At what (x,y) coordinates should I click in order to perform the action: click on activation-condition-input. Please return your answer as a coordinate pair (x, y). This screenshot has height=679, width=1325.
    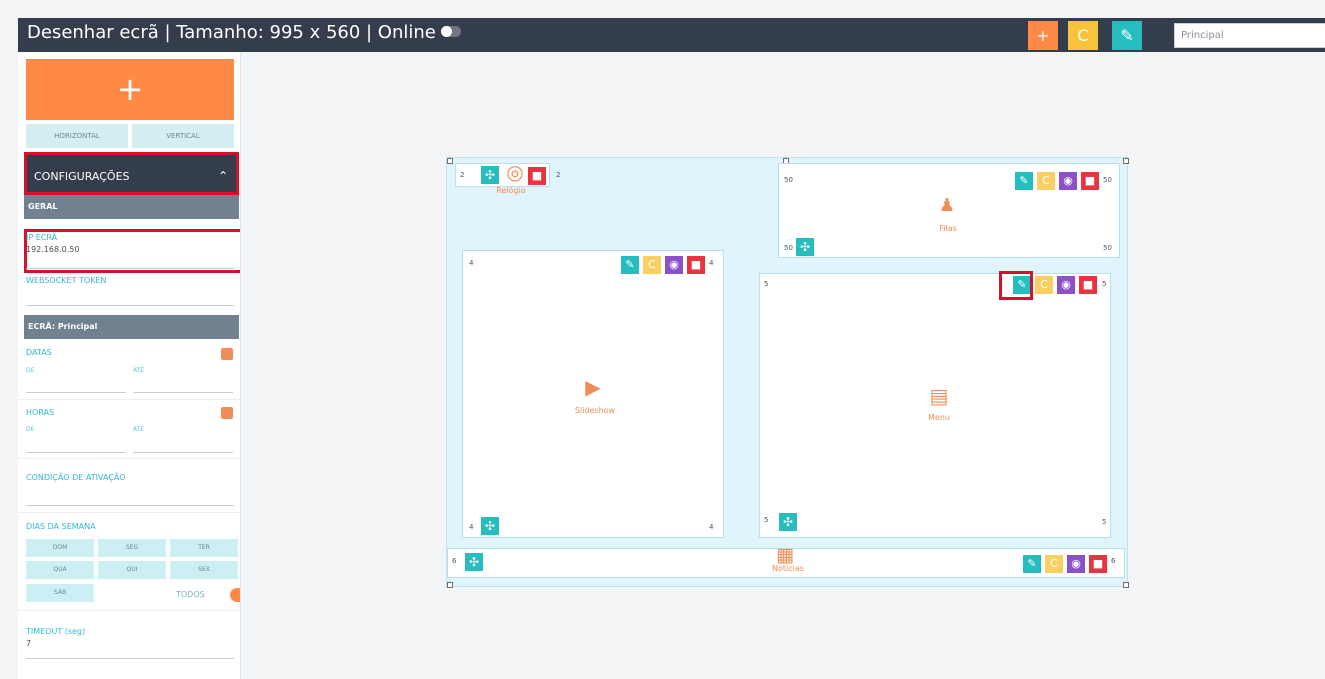
    Looking at the image, I should click on (130, 505).